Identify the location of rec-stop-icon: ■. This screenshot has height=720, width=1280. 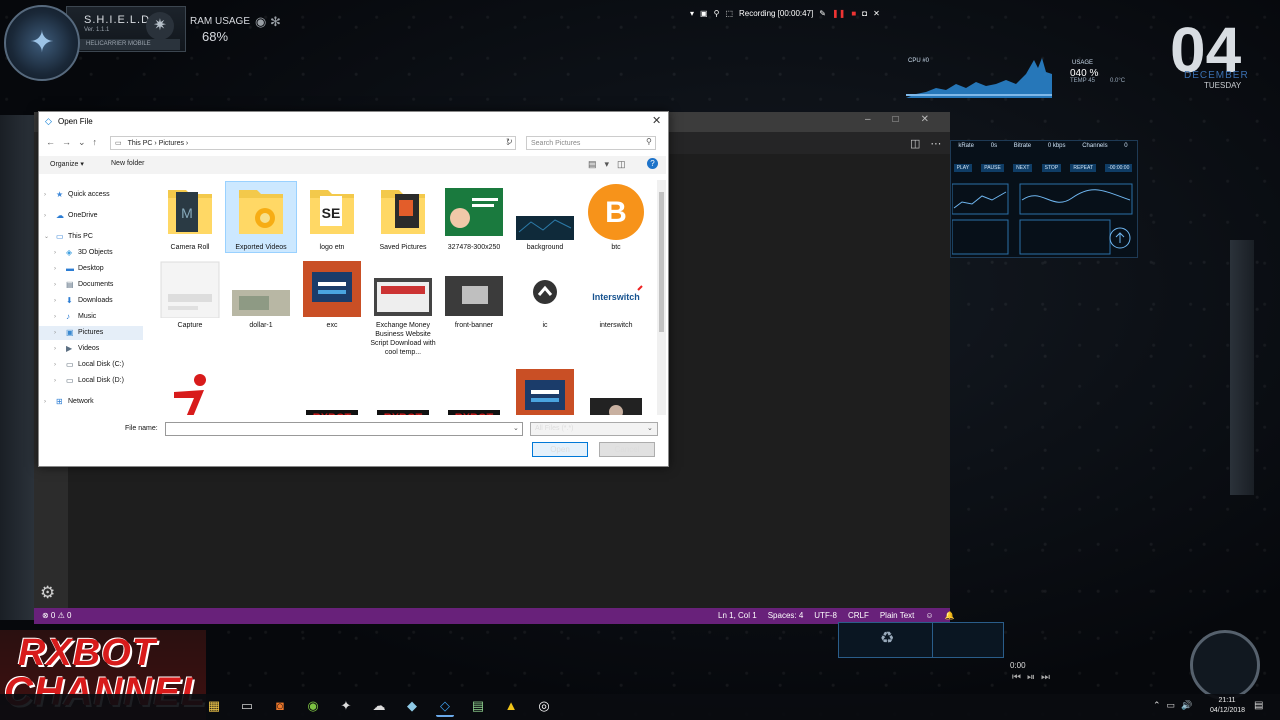
(853, 13).